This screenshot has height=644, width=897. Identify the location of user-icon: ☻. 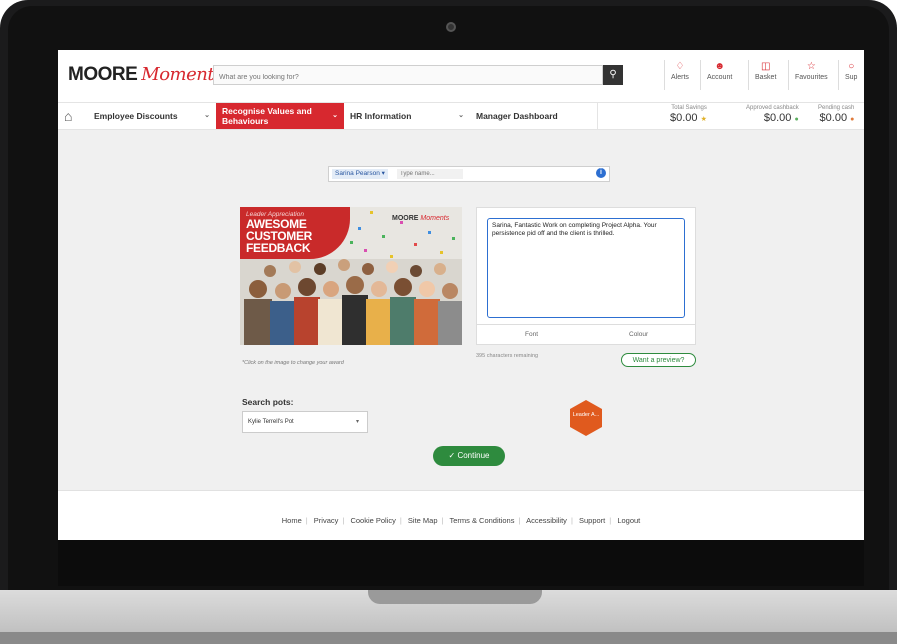
(719, 66).